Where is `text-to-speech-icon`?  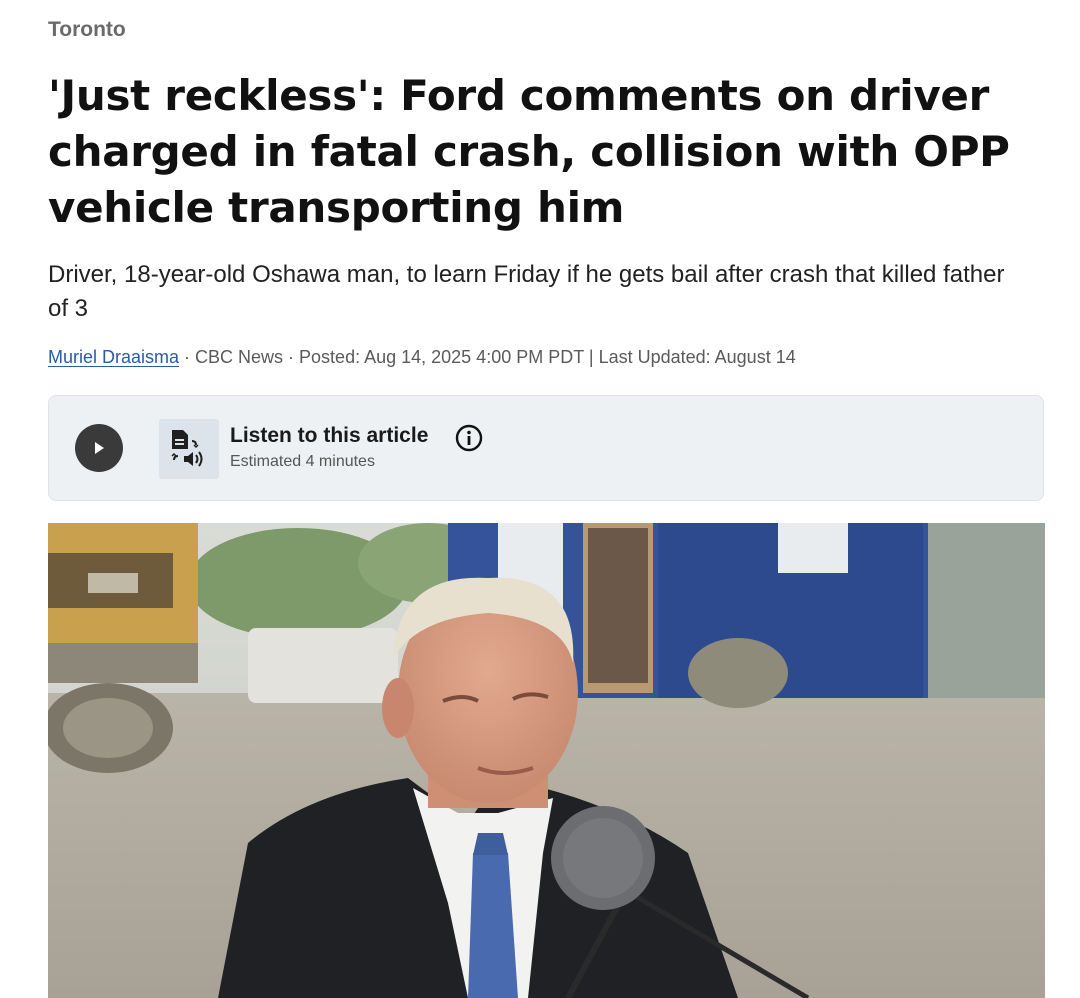 text-to-speech-icon is located at coordinates (189, 449).